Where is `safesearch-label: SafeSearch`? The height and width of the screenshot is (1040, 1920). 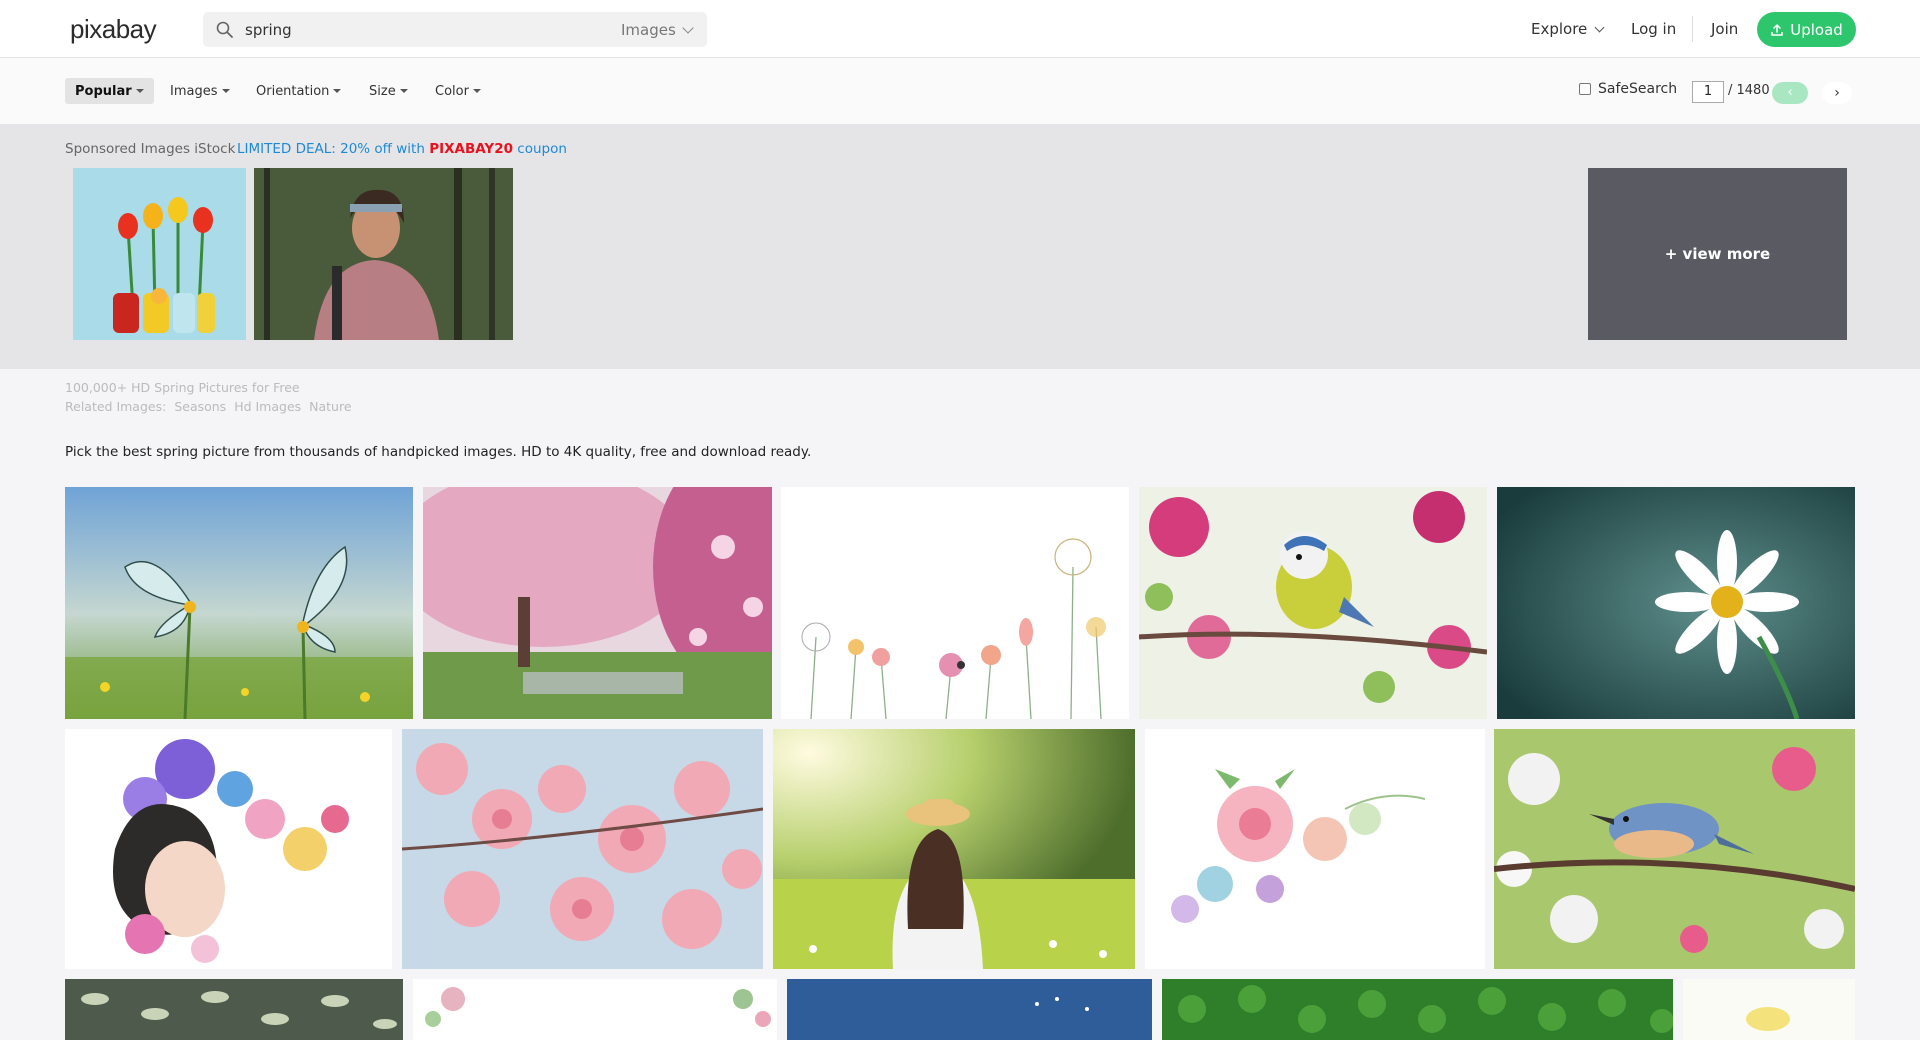 safesearch-label: SafeSearch is located at coordinates (1638, 89).